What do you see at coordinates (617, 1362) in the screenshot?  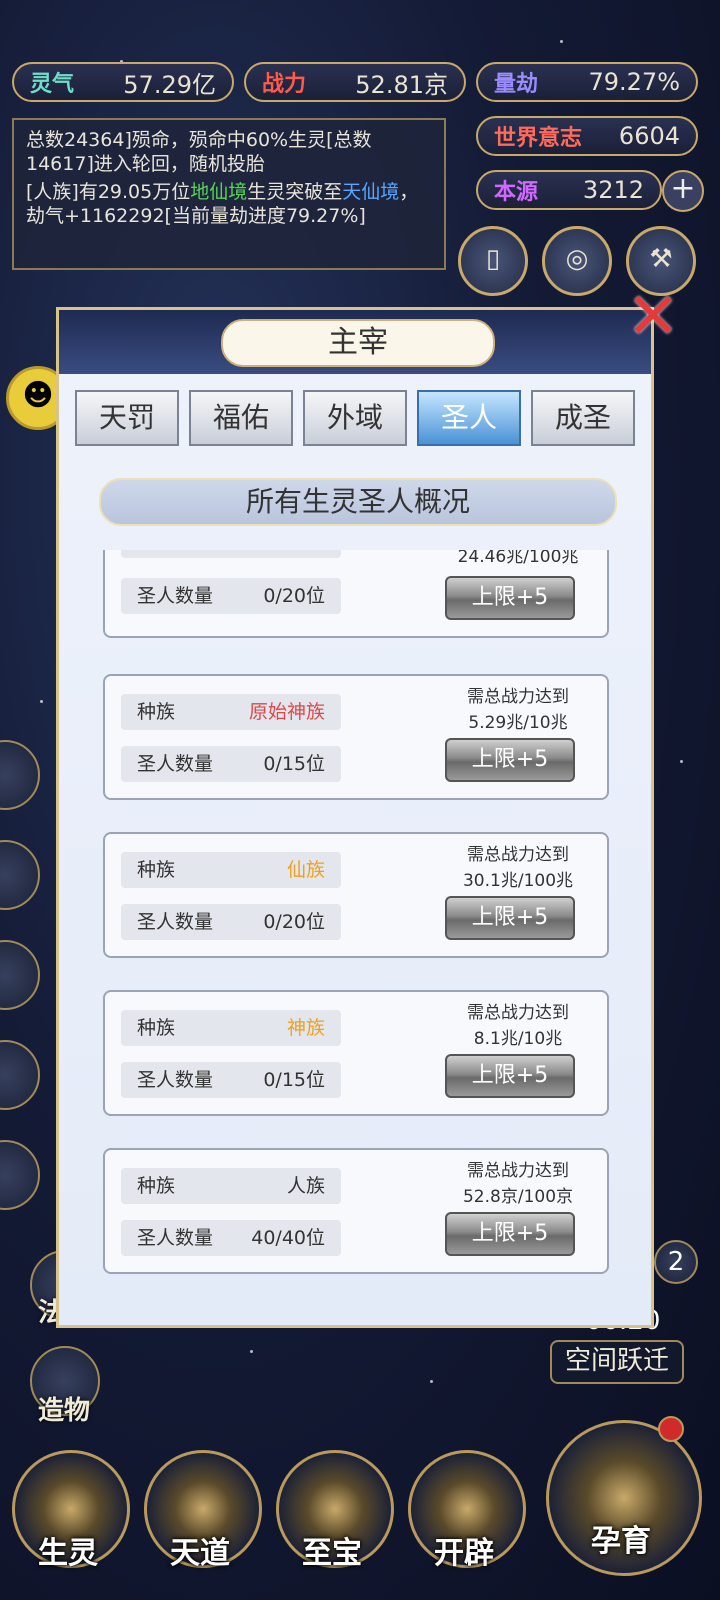 I see `space-warp-button: 空间跃迁` at bounding box center [617, 1362].